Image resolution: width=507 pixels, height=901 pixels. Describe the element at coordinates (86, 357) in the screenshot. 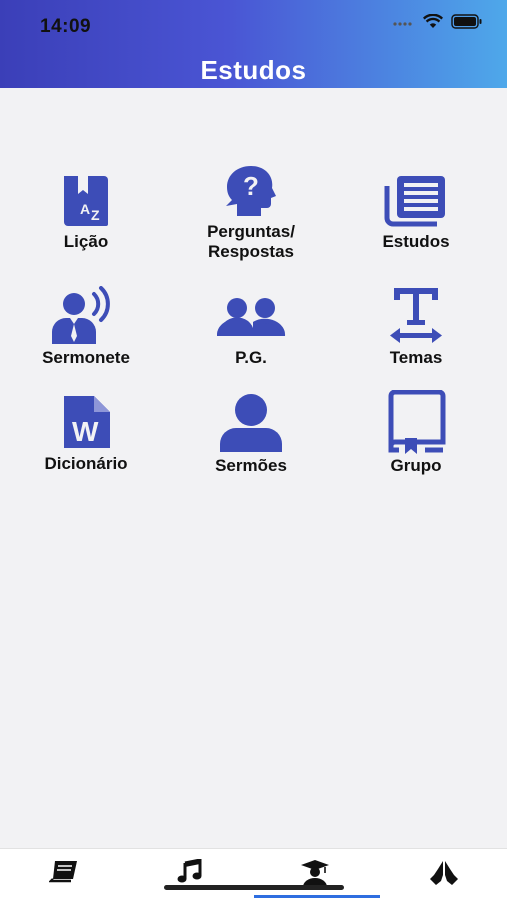

I see `menu-label-sermonete: Sermonete` at that location.